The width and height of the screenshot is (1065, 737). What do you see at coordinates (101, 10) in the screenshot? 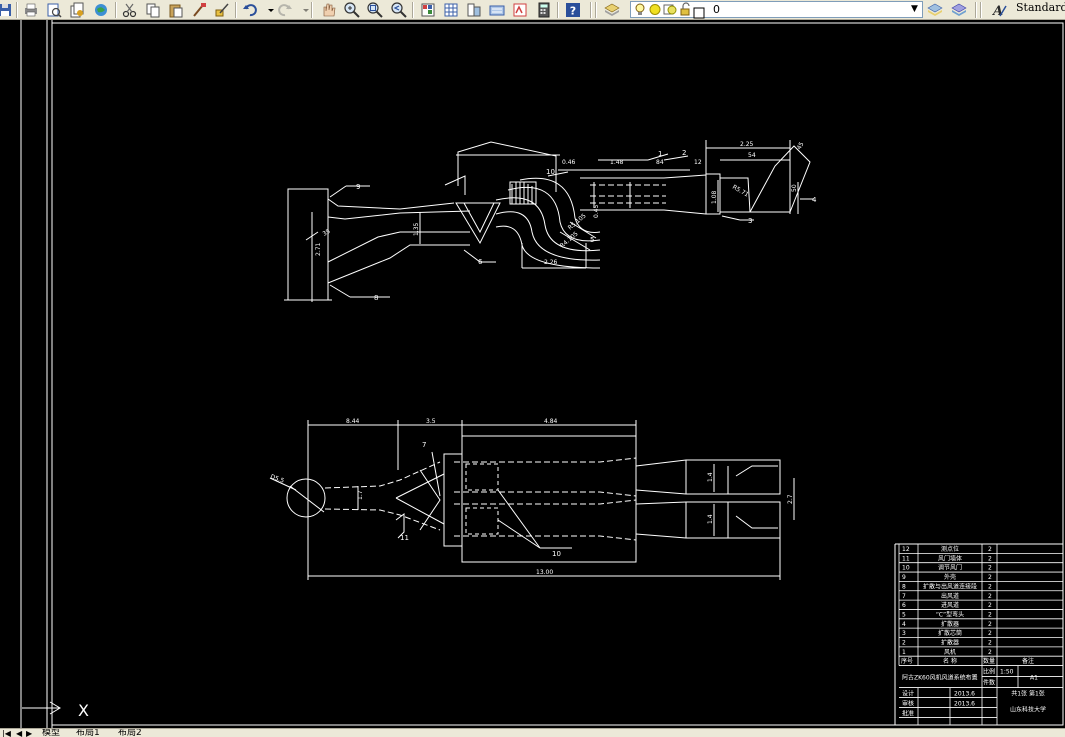
I see `3d-dwf-icon` at bounding box center [101, 10].